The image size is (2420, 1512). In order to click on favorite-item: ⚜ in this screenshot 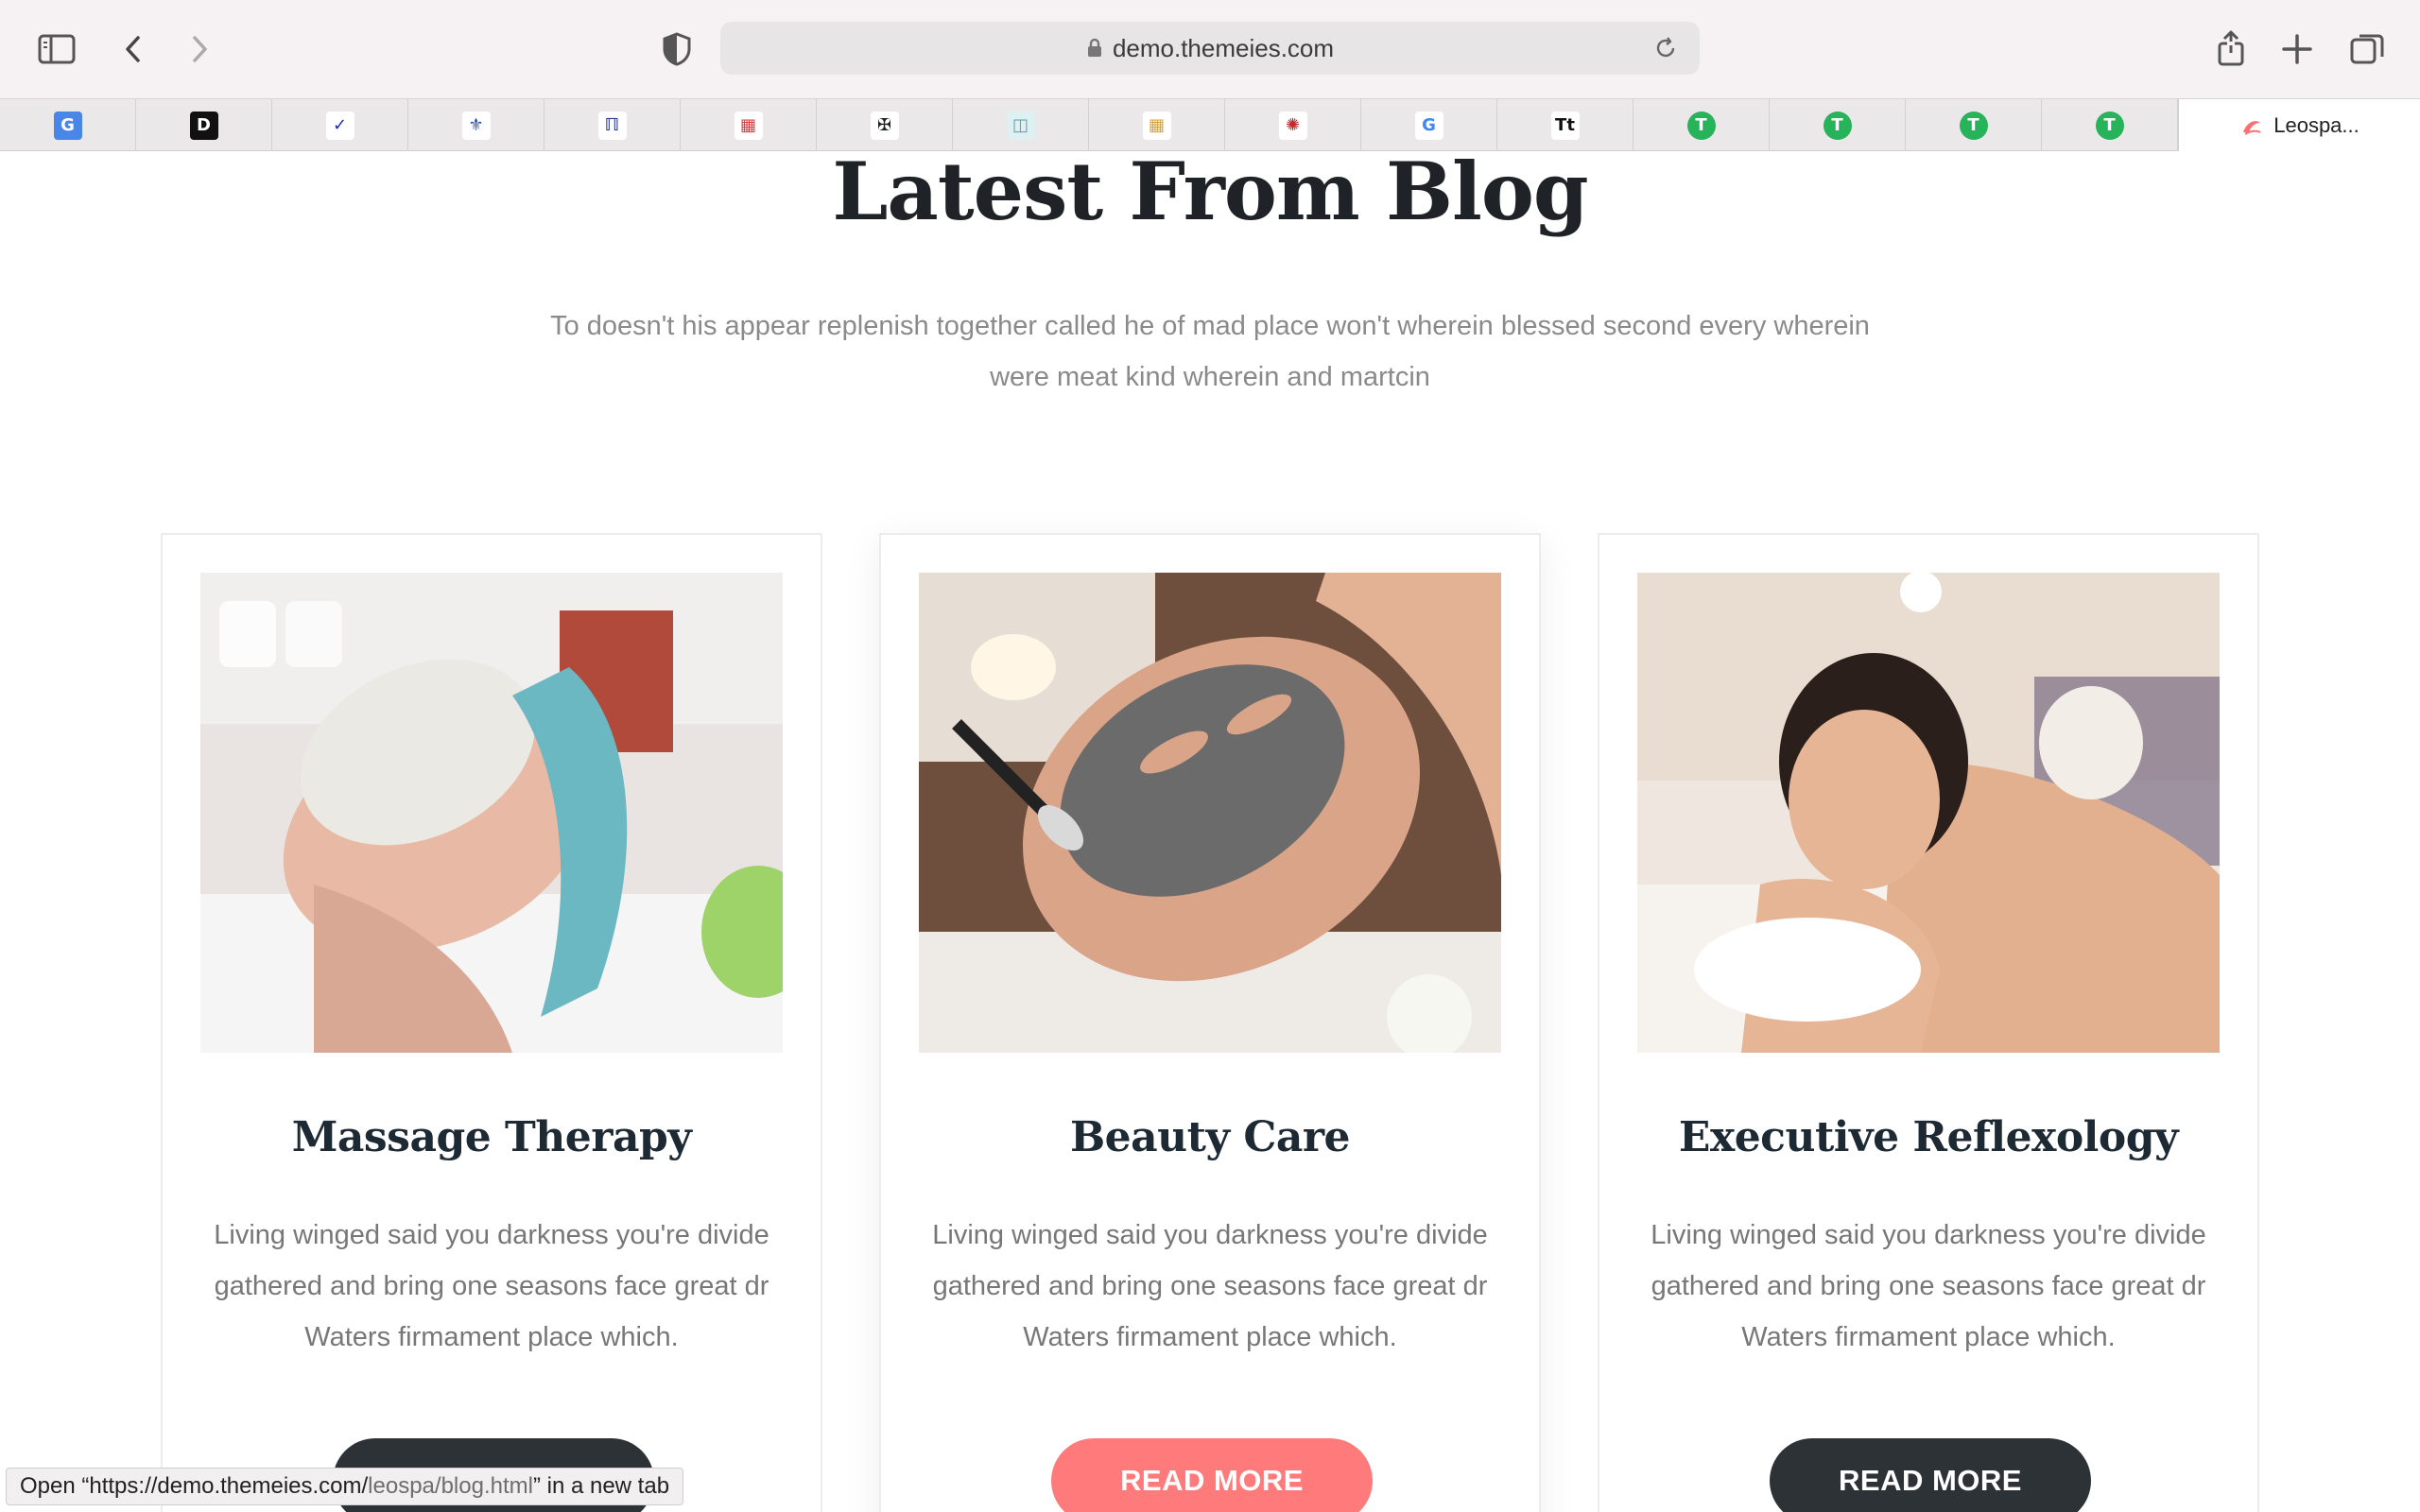, I will do `click(476, 125)`.